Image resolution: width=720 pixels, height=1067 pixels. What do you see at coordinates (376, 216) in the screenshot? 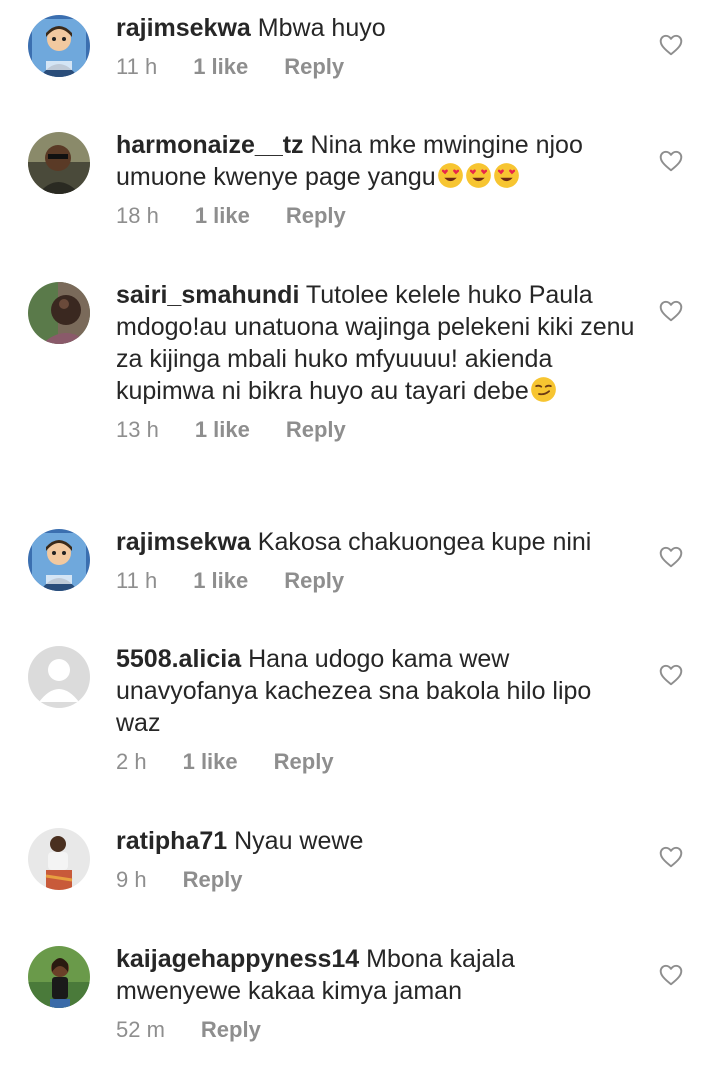
I see `comment-meta: 18 h 1 like Reply` at bounding box center [376, 216].